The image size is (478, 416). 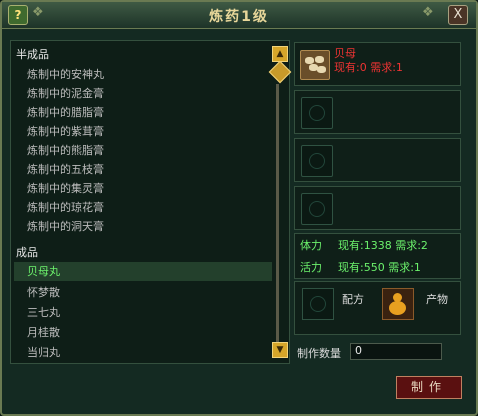 What do you see at coordinates (368, 67) in the screenshot?
I see `material-requirement: 现有:0 需求:1` at bounding box center [368, 67].